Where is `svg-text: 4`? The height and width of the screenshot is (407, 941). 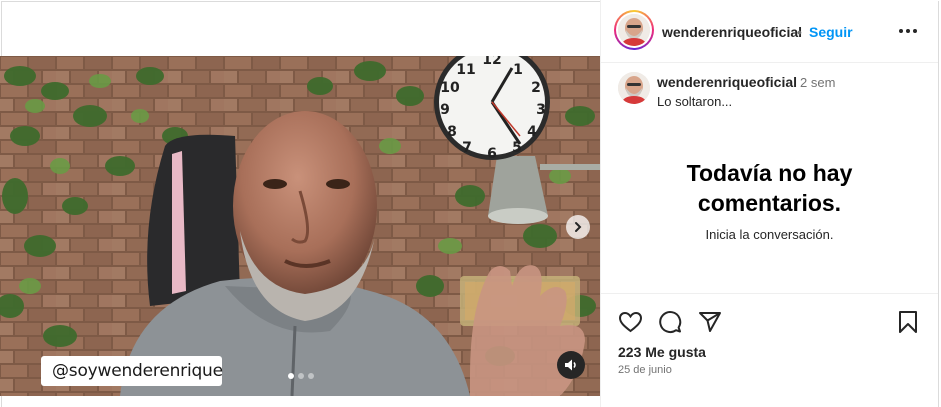 svg-text: 4 is located at coordinates (532, 132).